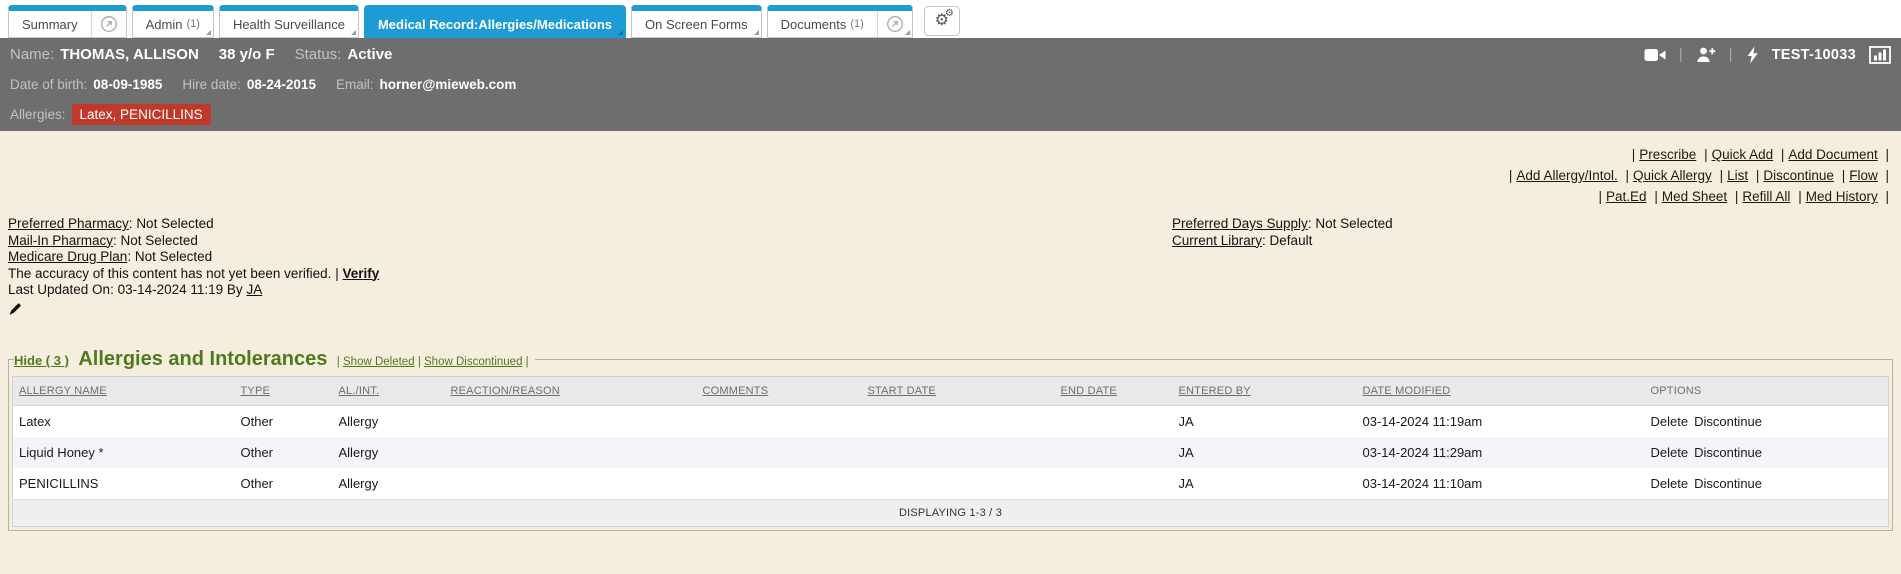 This screenshot has width=1901, height=574. Describe the element at coordinates (1422, 483) in the screenshot. I see `cell-date-modified: 03-14-2024 11:10am` at that location.